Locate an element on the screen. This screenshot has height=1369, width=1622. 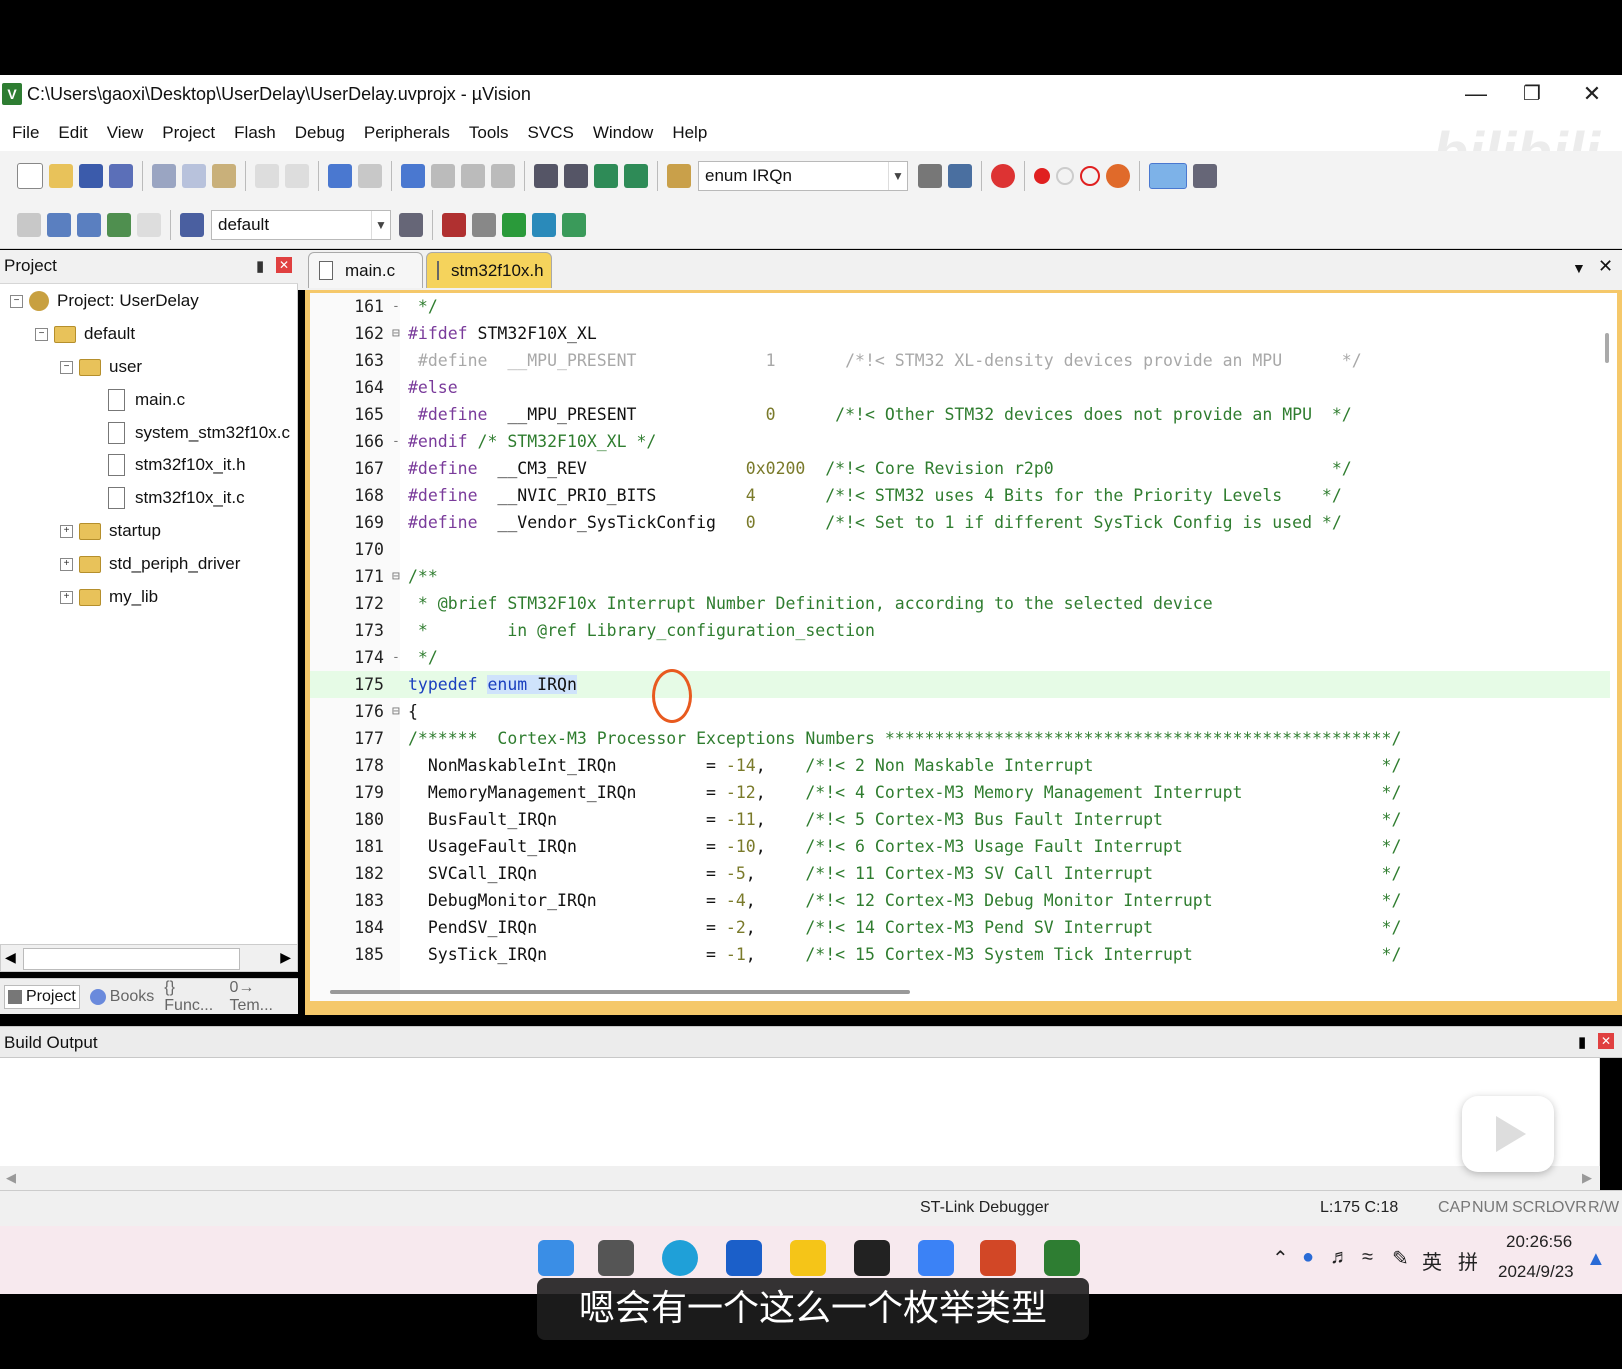
file-extensions-icon is located at coordinates (454, 224).